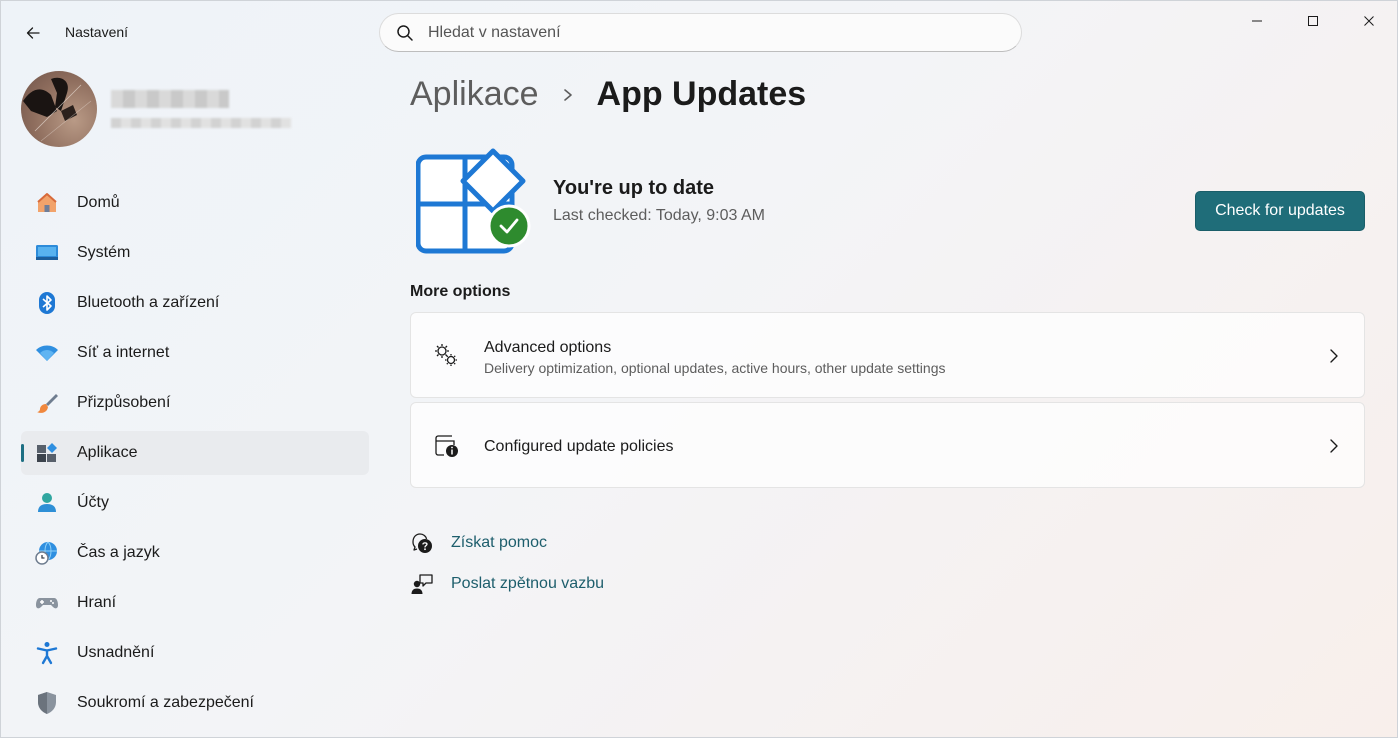 The height and width of the screenshot is (738, 1398). What do you see at coordinates (887, 445) in the screenshot?
I see `configured-update-policies-card: Configured update policies` at bounding box center [887, 445].